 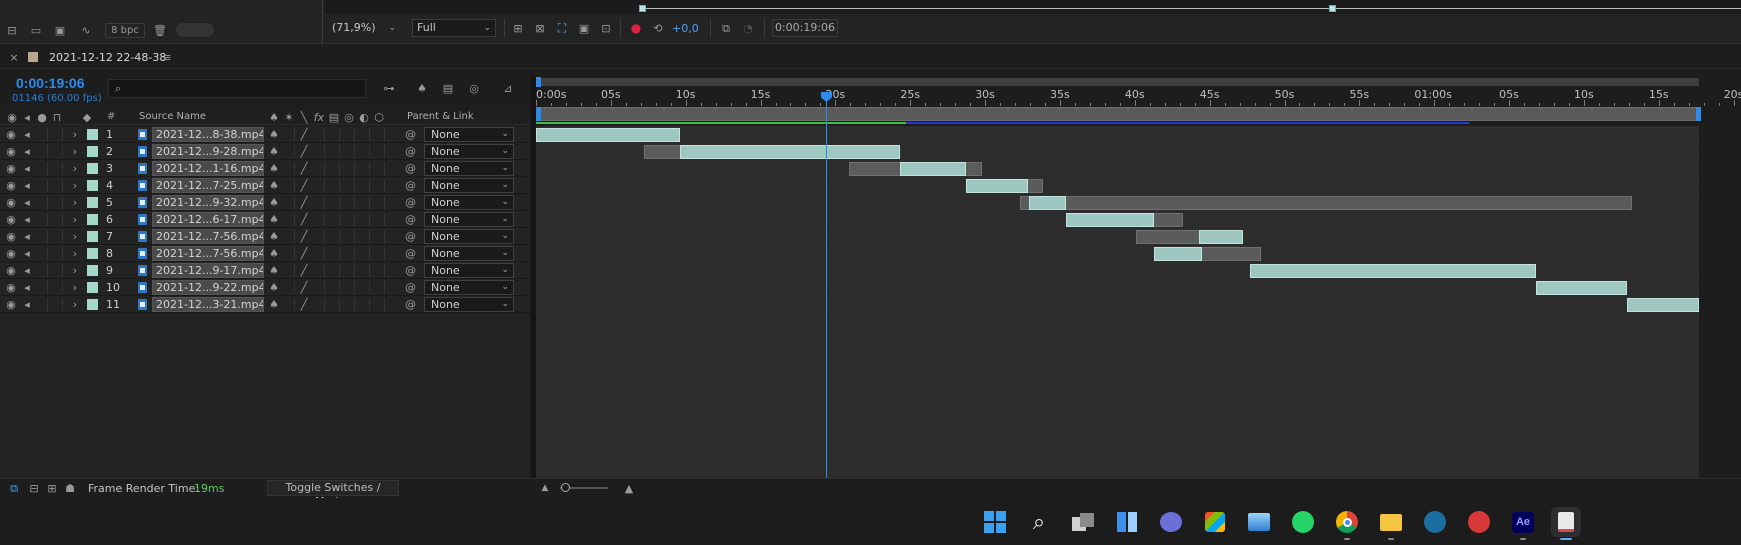 I want to click on source-name-column-header: Source Name, so click(x=172, y=116).